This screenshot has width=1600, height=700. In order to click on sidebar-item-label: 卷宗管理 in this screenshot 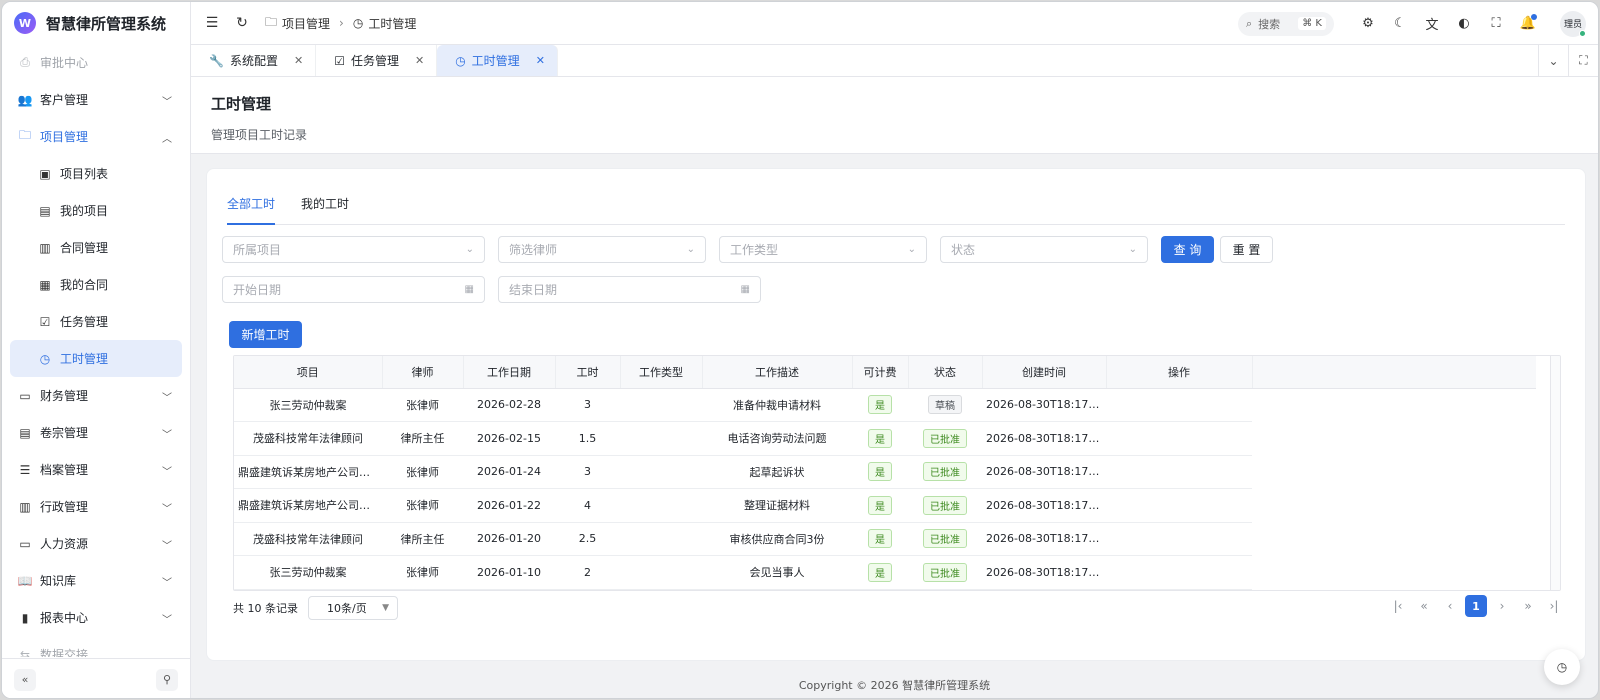, I will do `click(64, 433)`.